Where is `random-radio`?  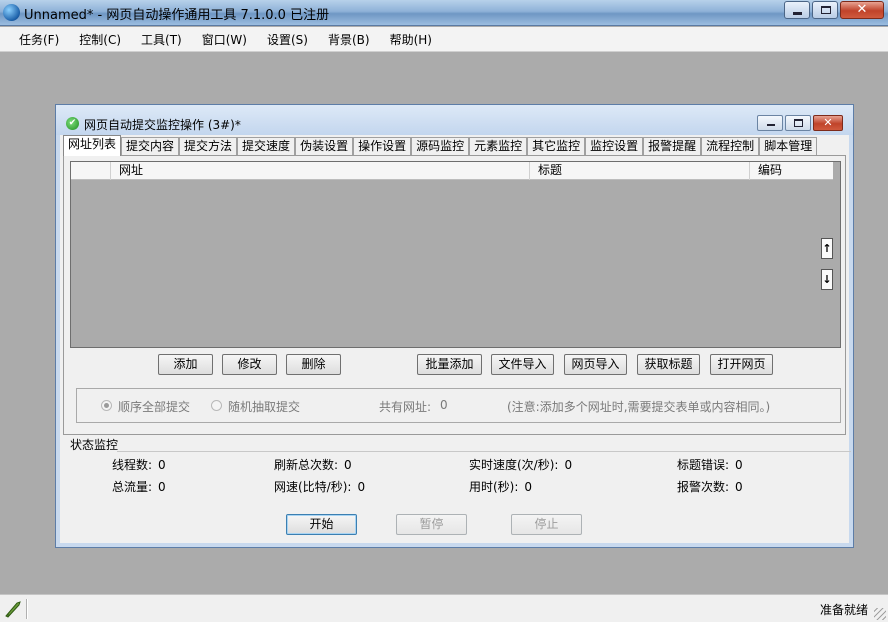
random-radio is located at coordinates (216, 405).